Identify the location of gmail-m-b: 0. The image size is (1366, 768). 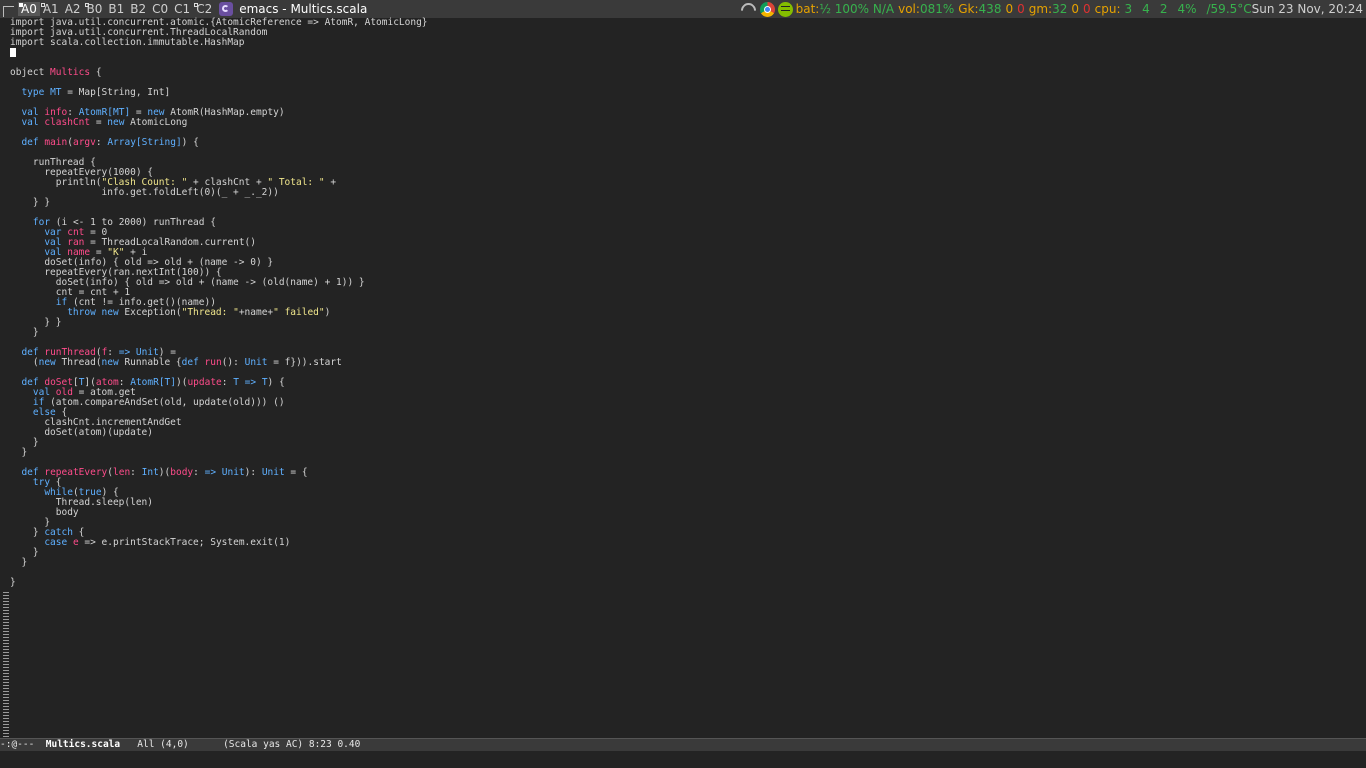
(1087, 9).